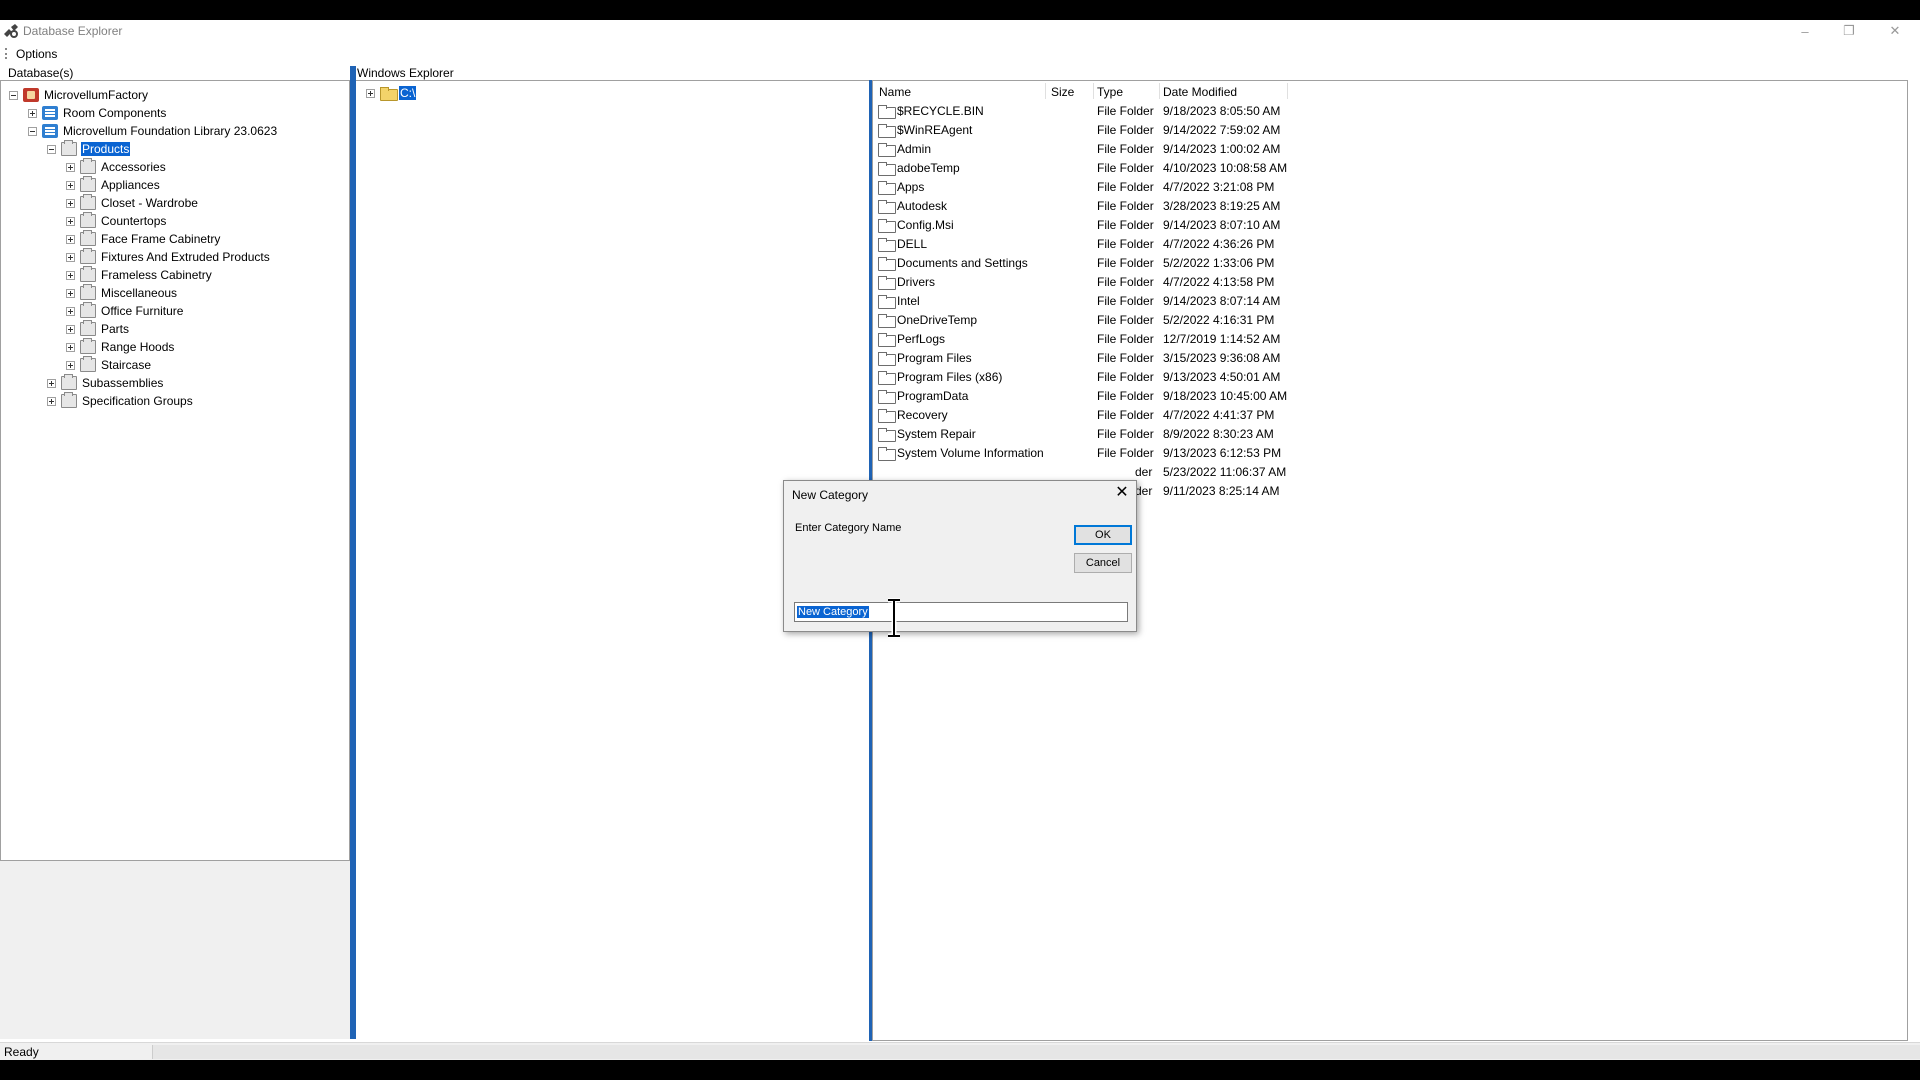  Describe the element at coordinates (170, 131) in the screenshot. I see `tree-node-label: Microvellum Foundation Library 23.0623` at that location.